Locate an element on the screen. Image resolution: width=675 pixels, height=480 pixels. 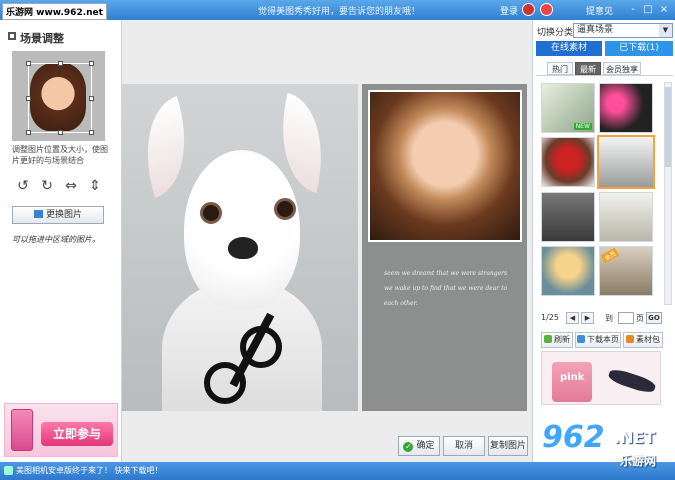
promo-ad-image: pink is located at coordinates (601, 378).